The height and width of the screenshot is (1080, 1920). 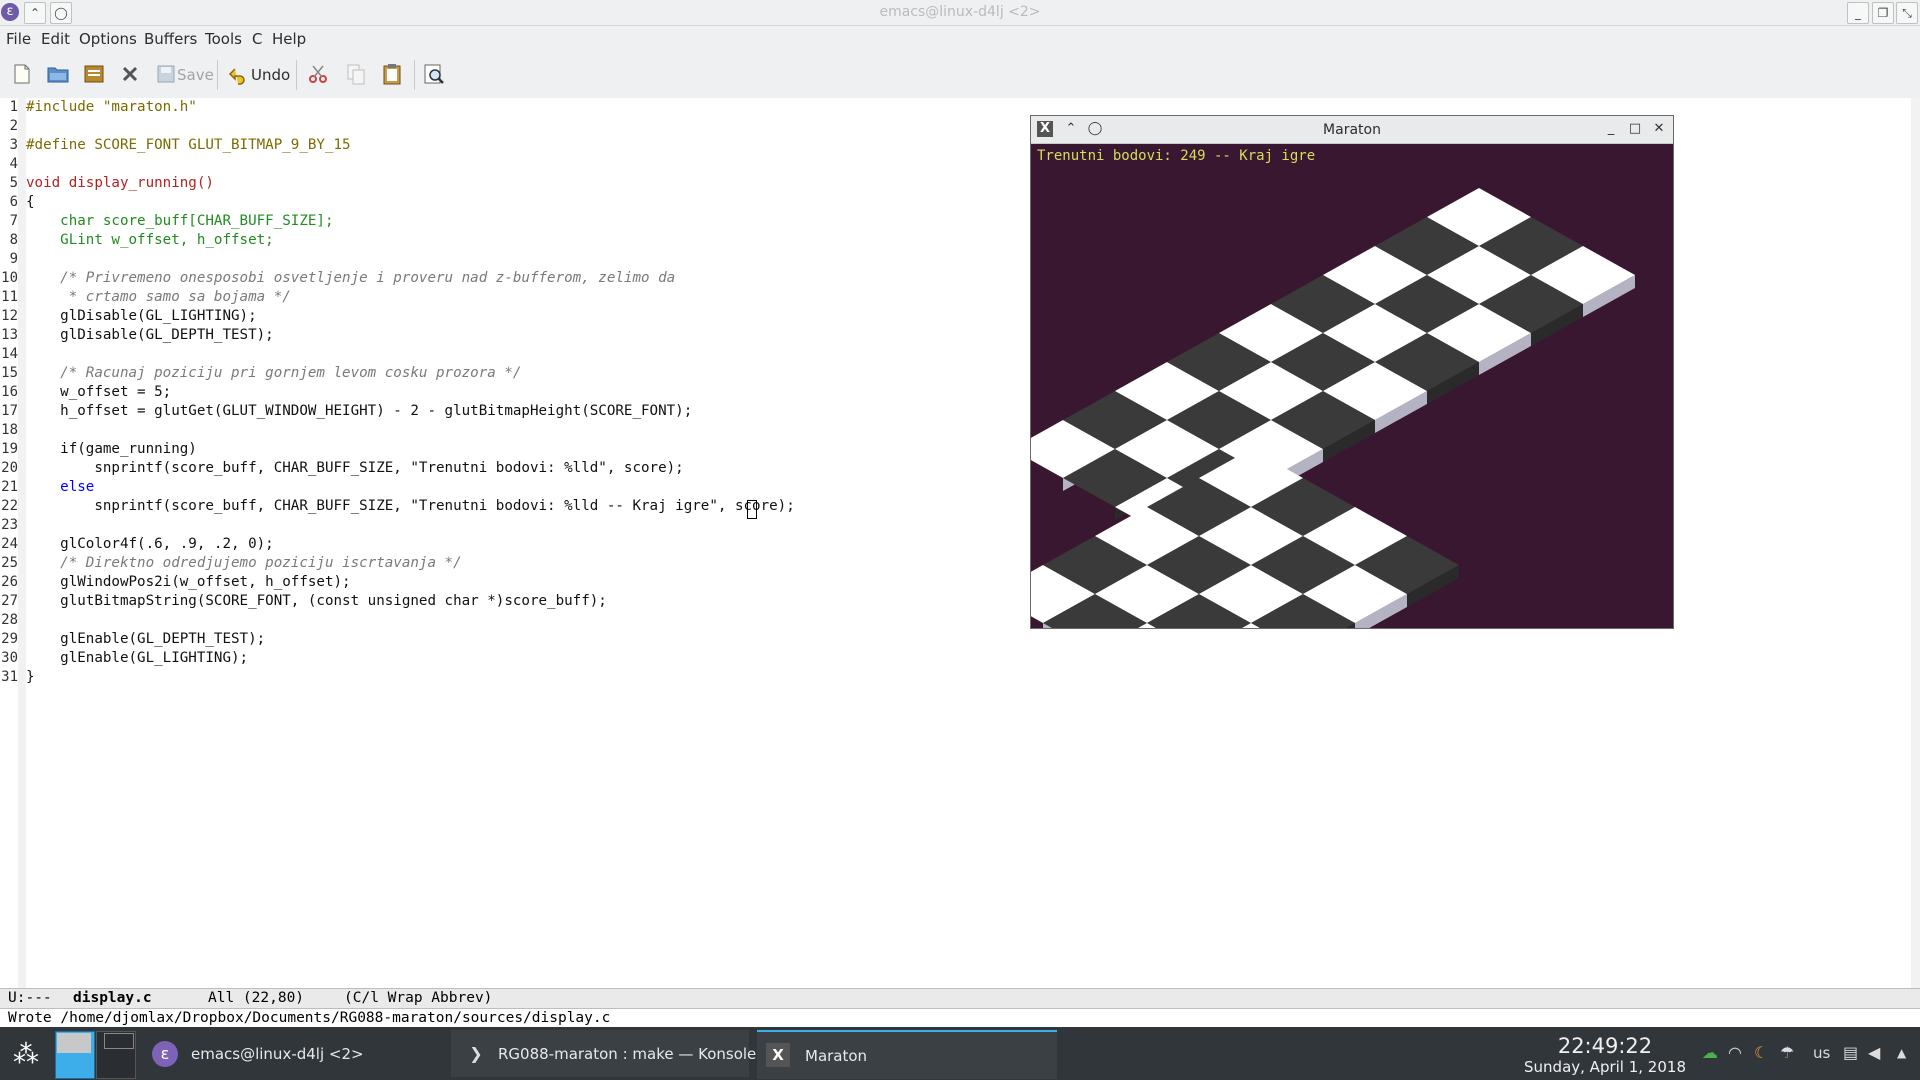 I want to click on menu-file: File, so click(x=18, y=39).